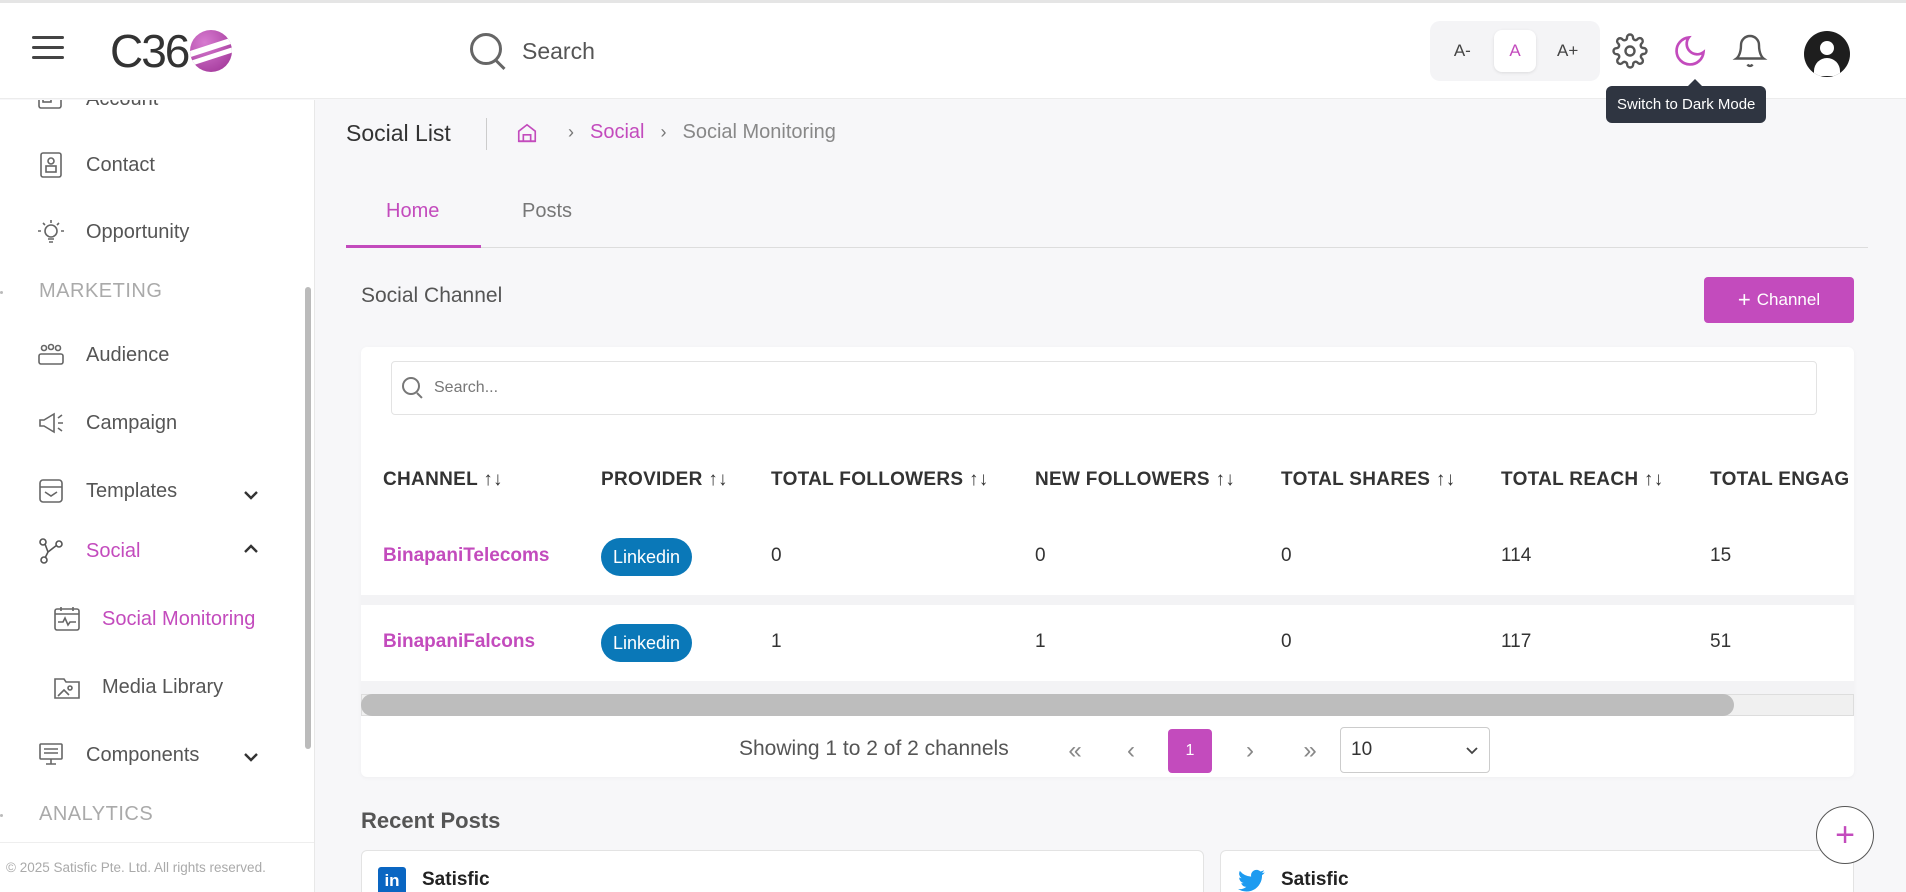 This screenshot has height=892, width=1906. What do you see at coordinates (211, 51) in the screenshot?
I see `logo-globe-icon` at bounding box center [211, 51].